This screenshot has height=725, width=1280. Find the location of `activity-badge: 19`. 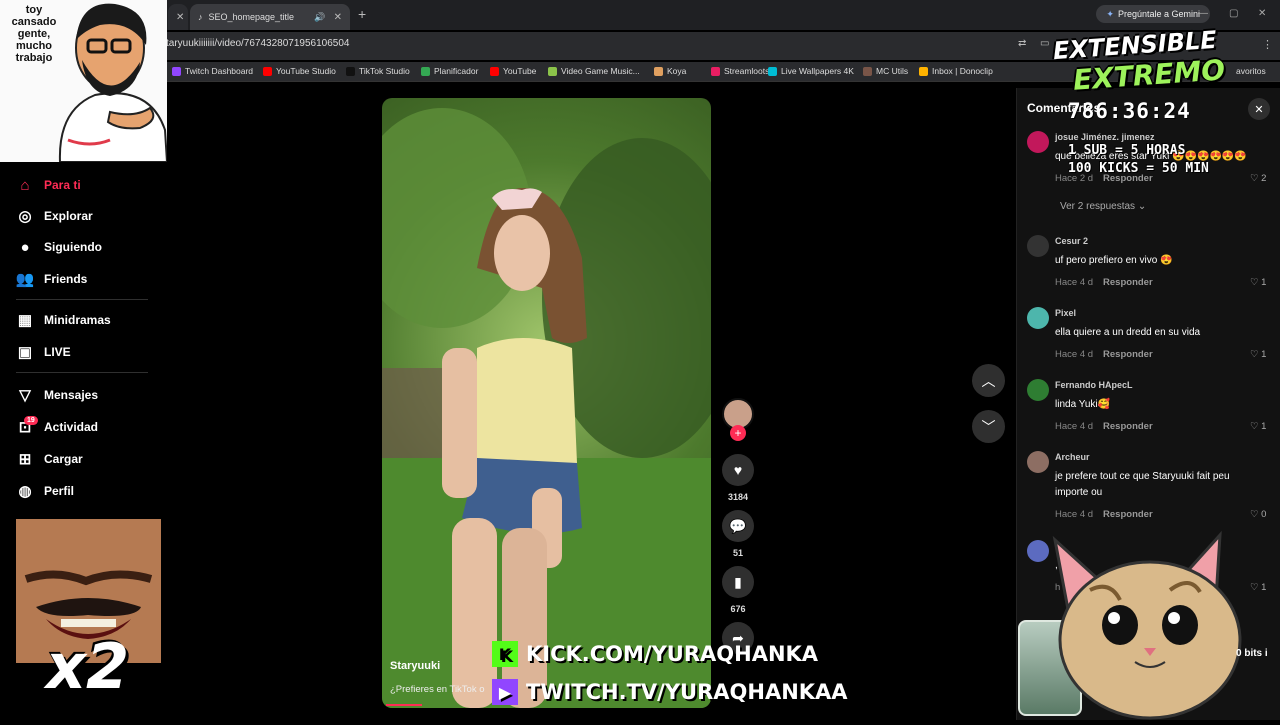

activity-badge: 19 is located at coordinates (31, 420).